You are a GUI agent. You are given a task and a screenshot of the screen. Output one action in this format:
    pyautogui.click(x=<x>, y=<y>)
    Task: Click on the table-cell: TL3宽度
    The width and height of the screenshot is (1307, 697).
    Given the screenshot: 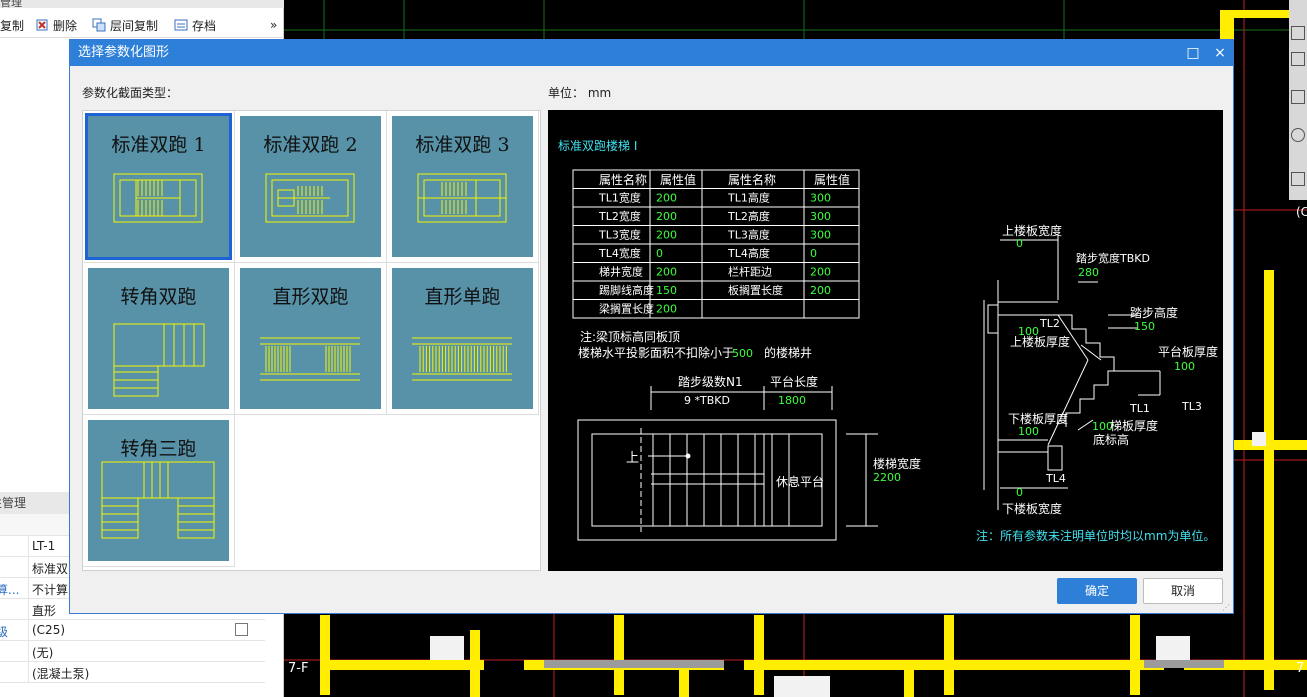 What is the action you would take?
    pyautogui.click(x=619, y=235)
    